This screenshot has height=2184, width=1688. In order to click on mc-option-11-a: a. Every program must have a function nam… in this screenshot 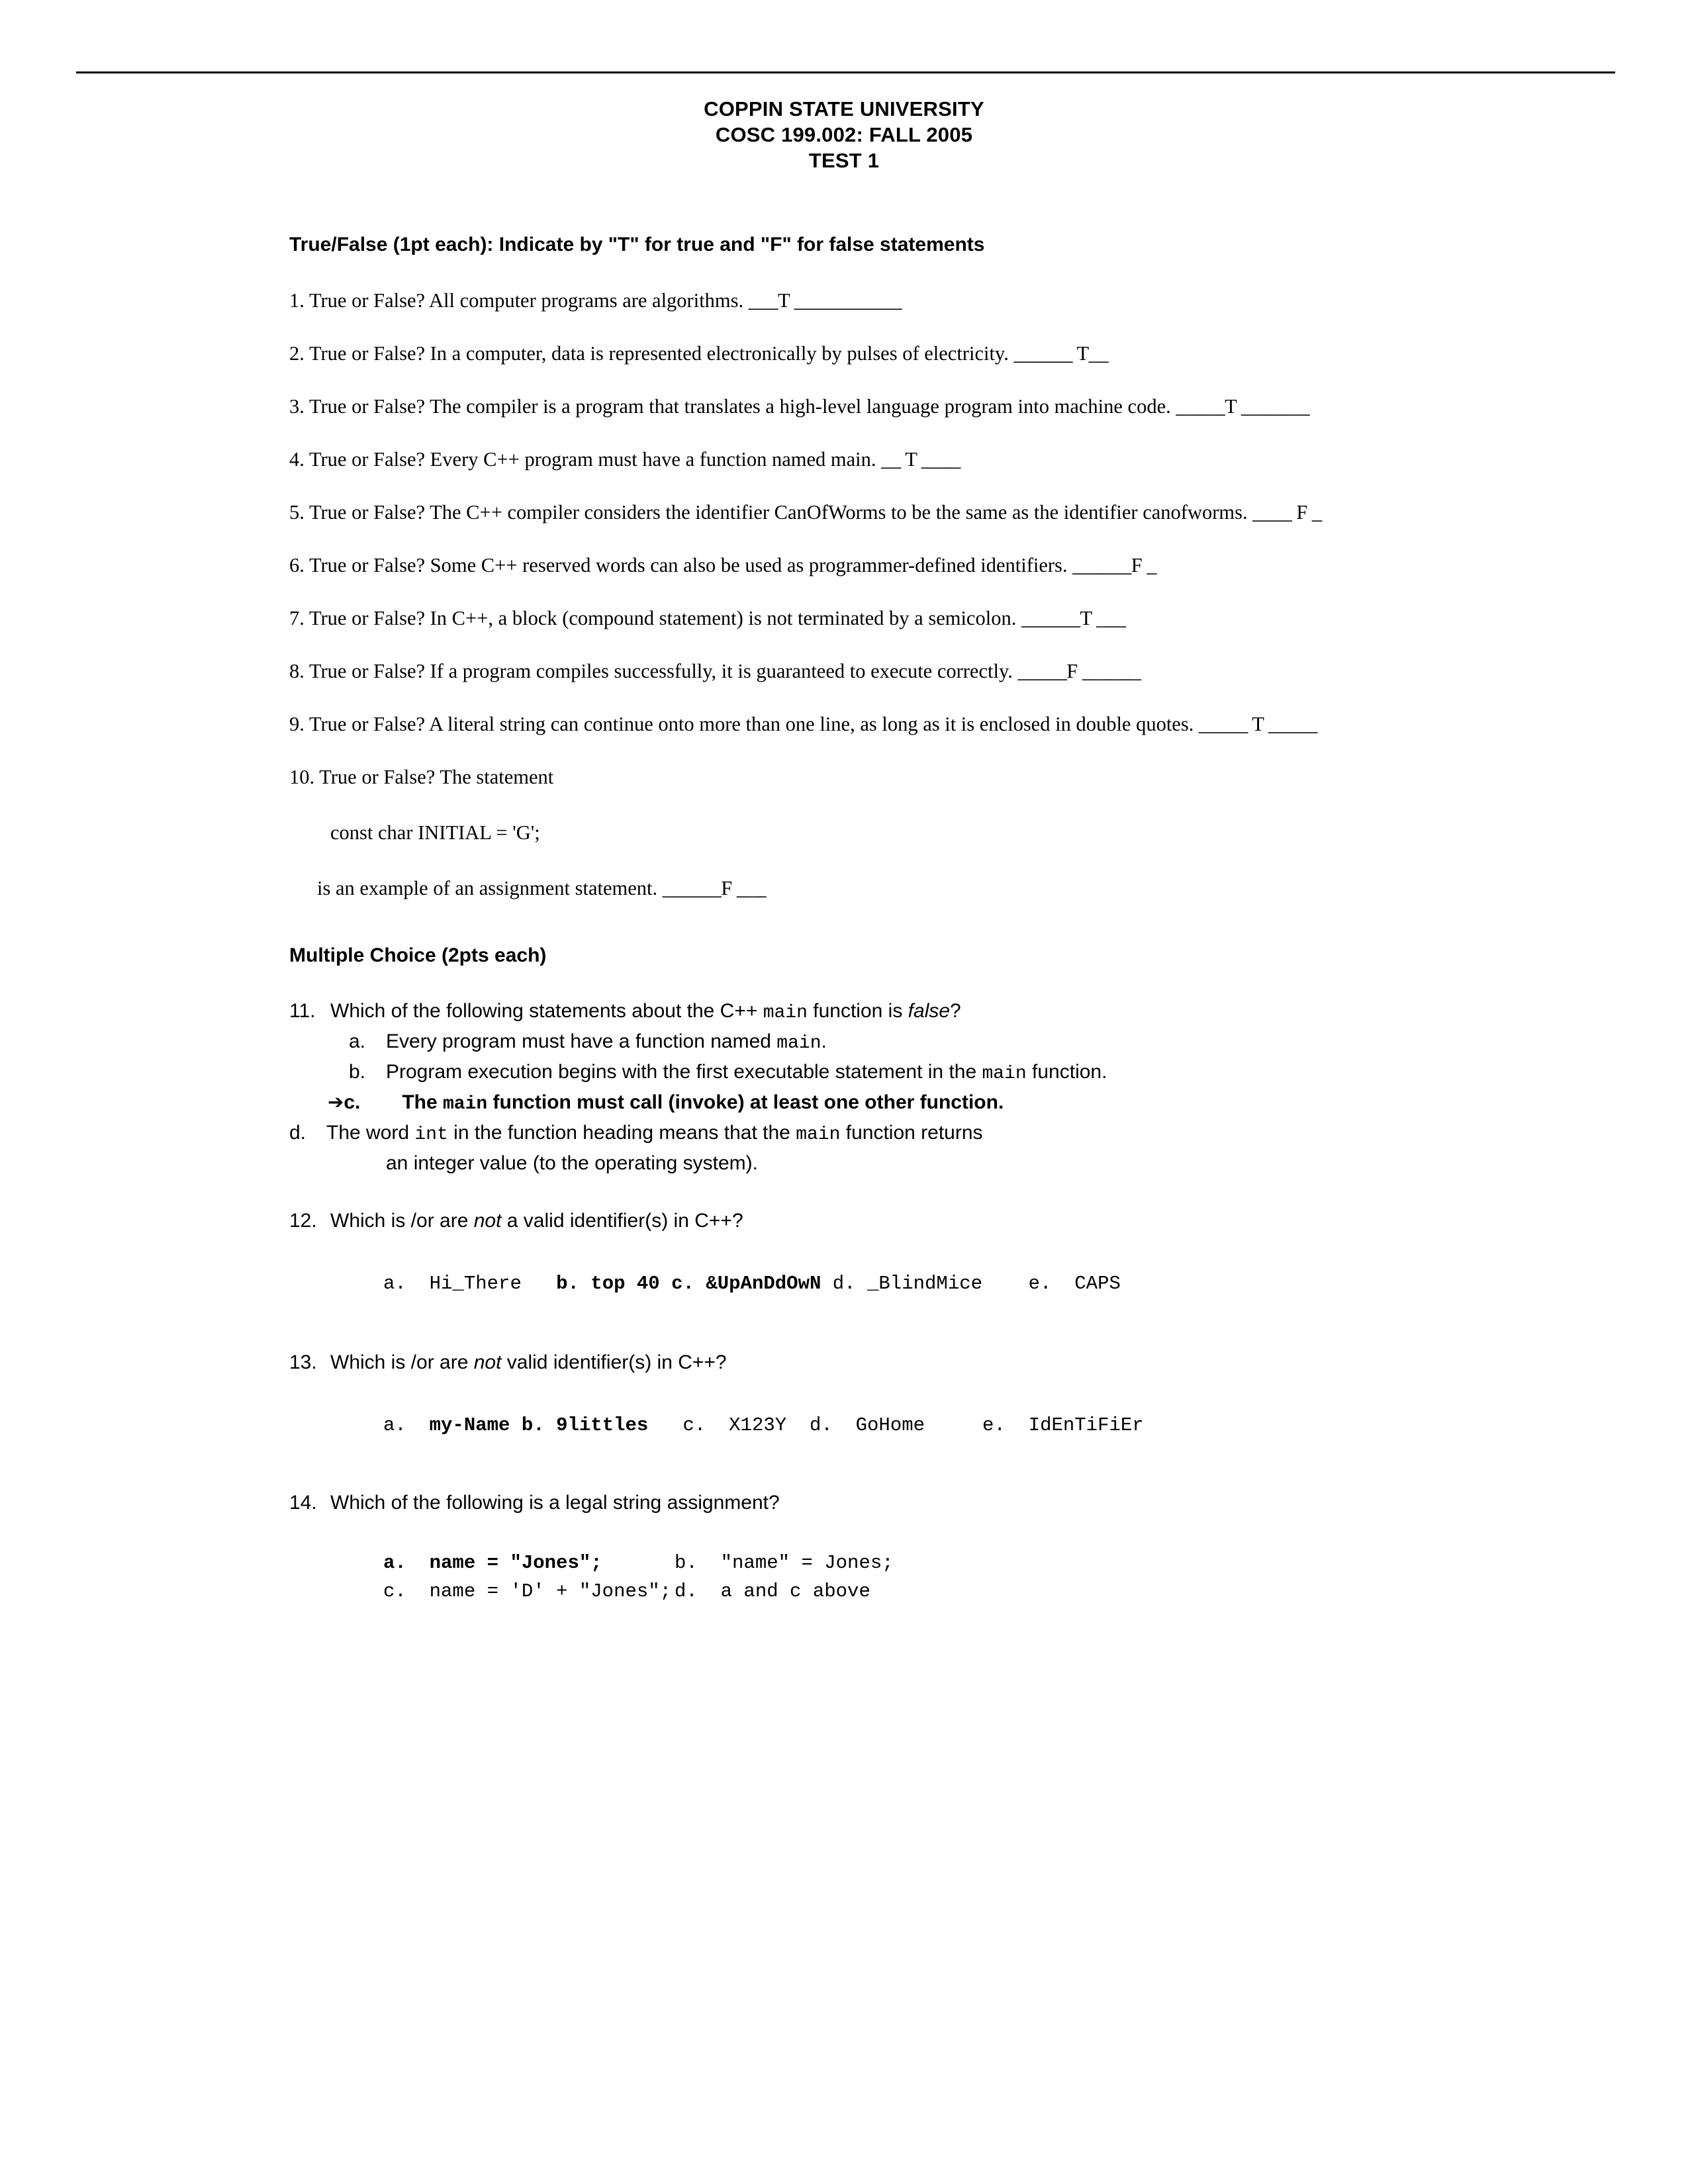, I will do `click(875, 1042)`.